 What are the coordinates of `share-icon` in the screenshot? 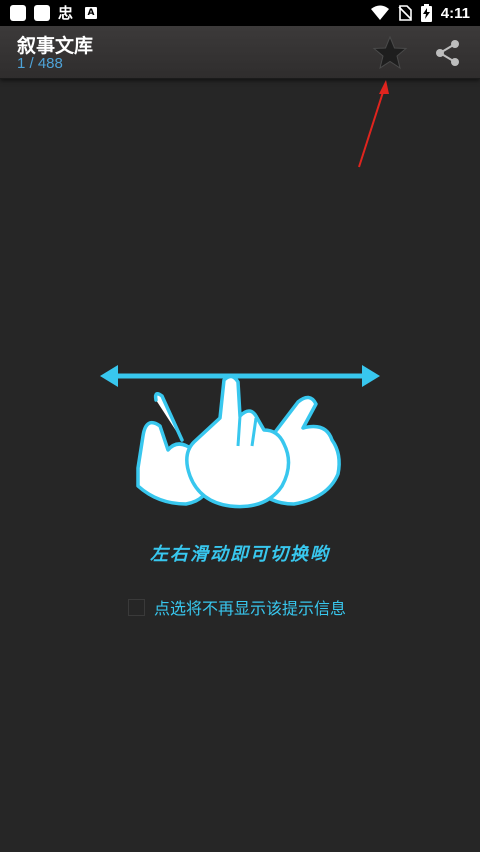 It's located at (447, 53).